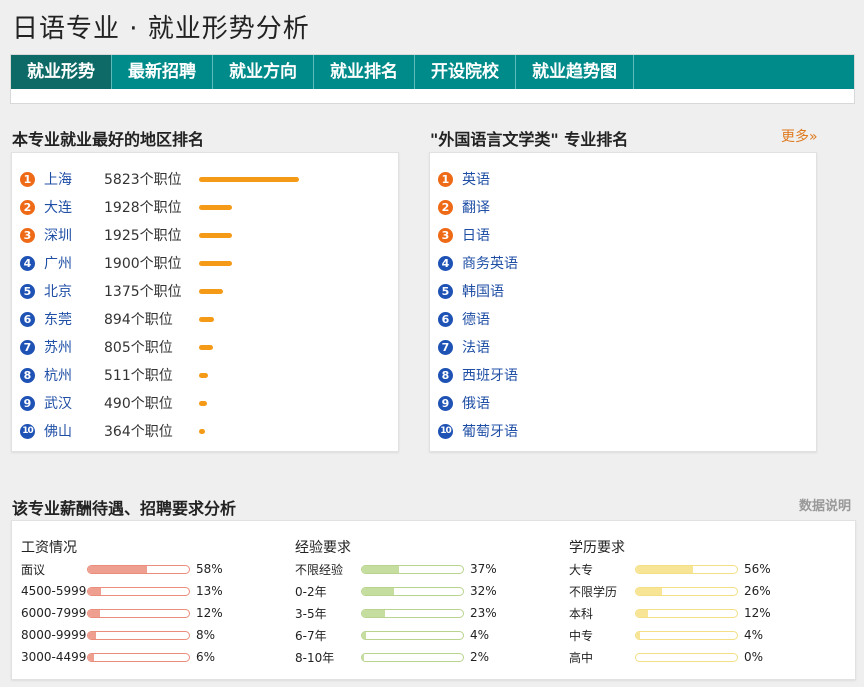  Describe the element at coordinates (143, 208) in the screenshot. I see `region-job-count: 1928个职位` at that location.